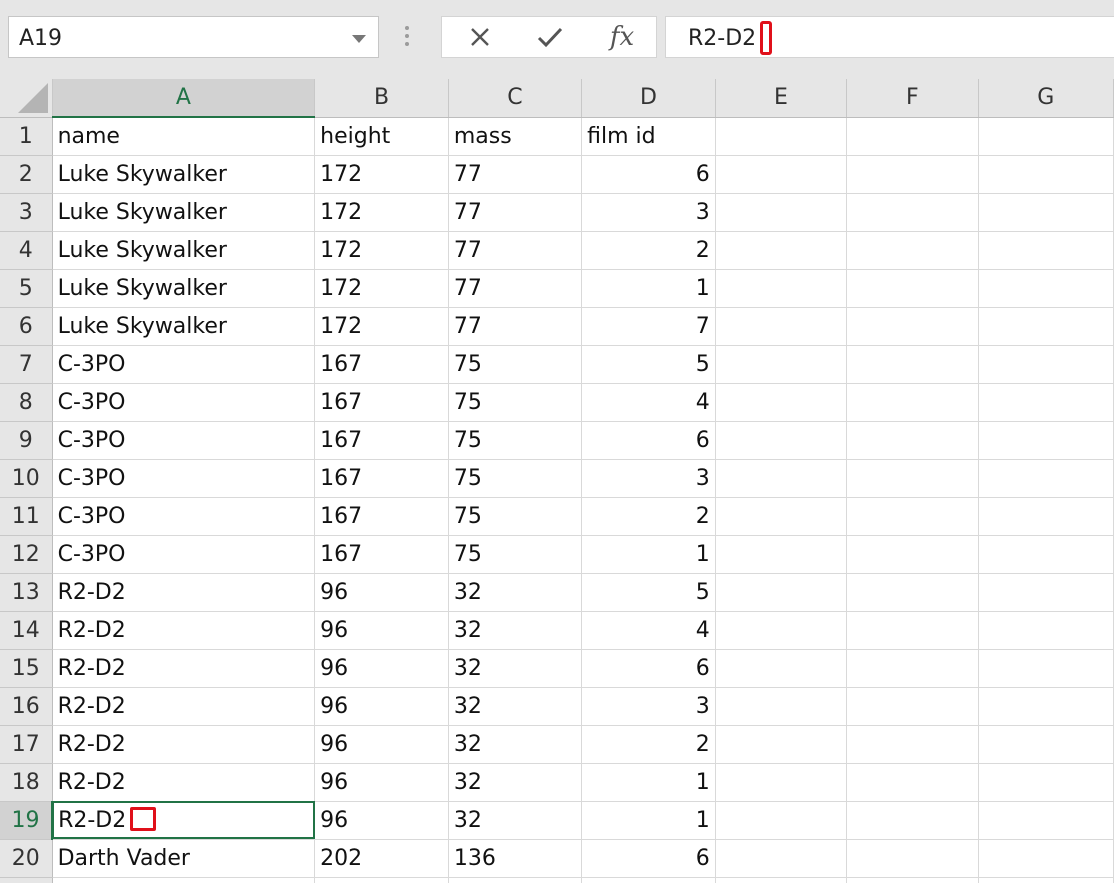 The image size is (1114, 883). Describe the element at coordinates (889, 37) in the screenshot. I see `formula-input: R2-D2` at that location.